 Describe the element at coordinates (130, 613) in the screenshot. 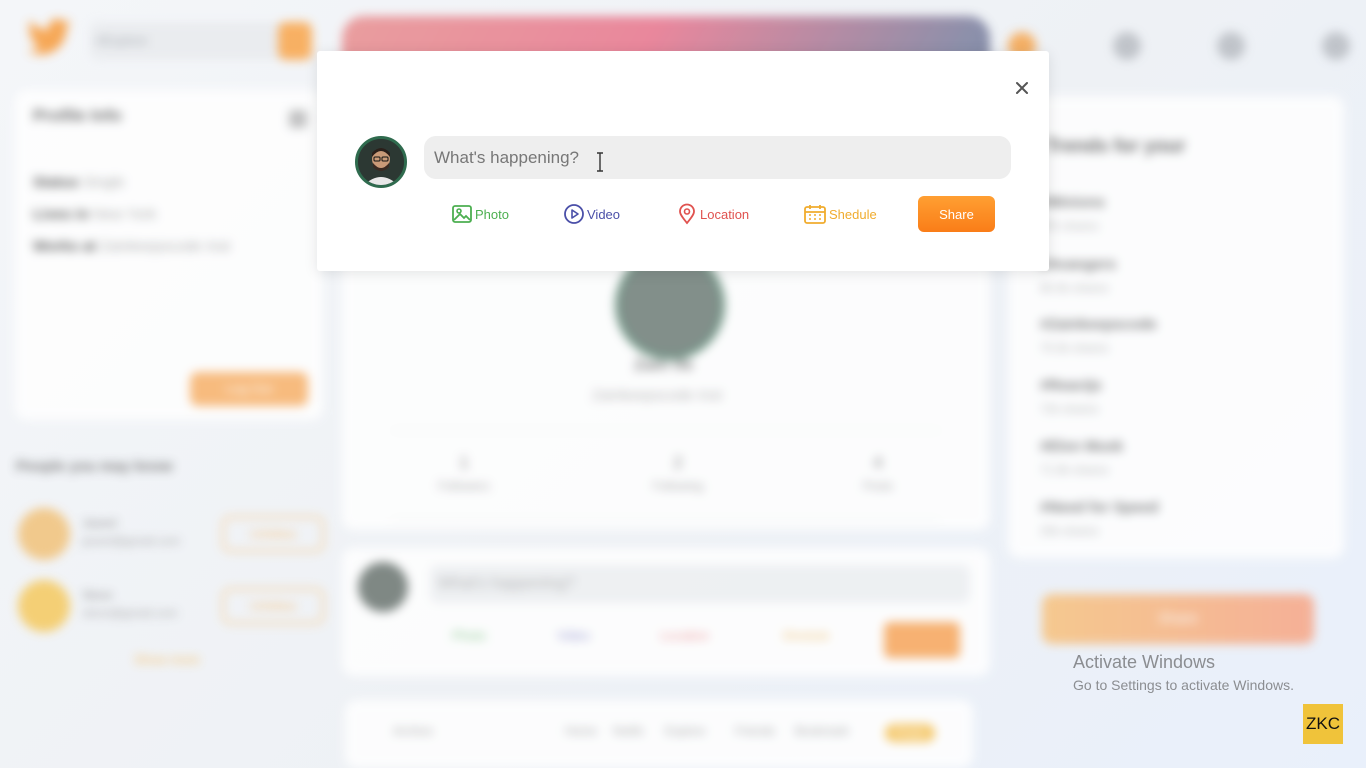

I see `person-email: steve@gmail.com` at that location.